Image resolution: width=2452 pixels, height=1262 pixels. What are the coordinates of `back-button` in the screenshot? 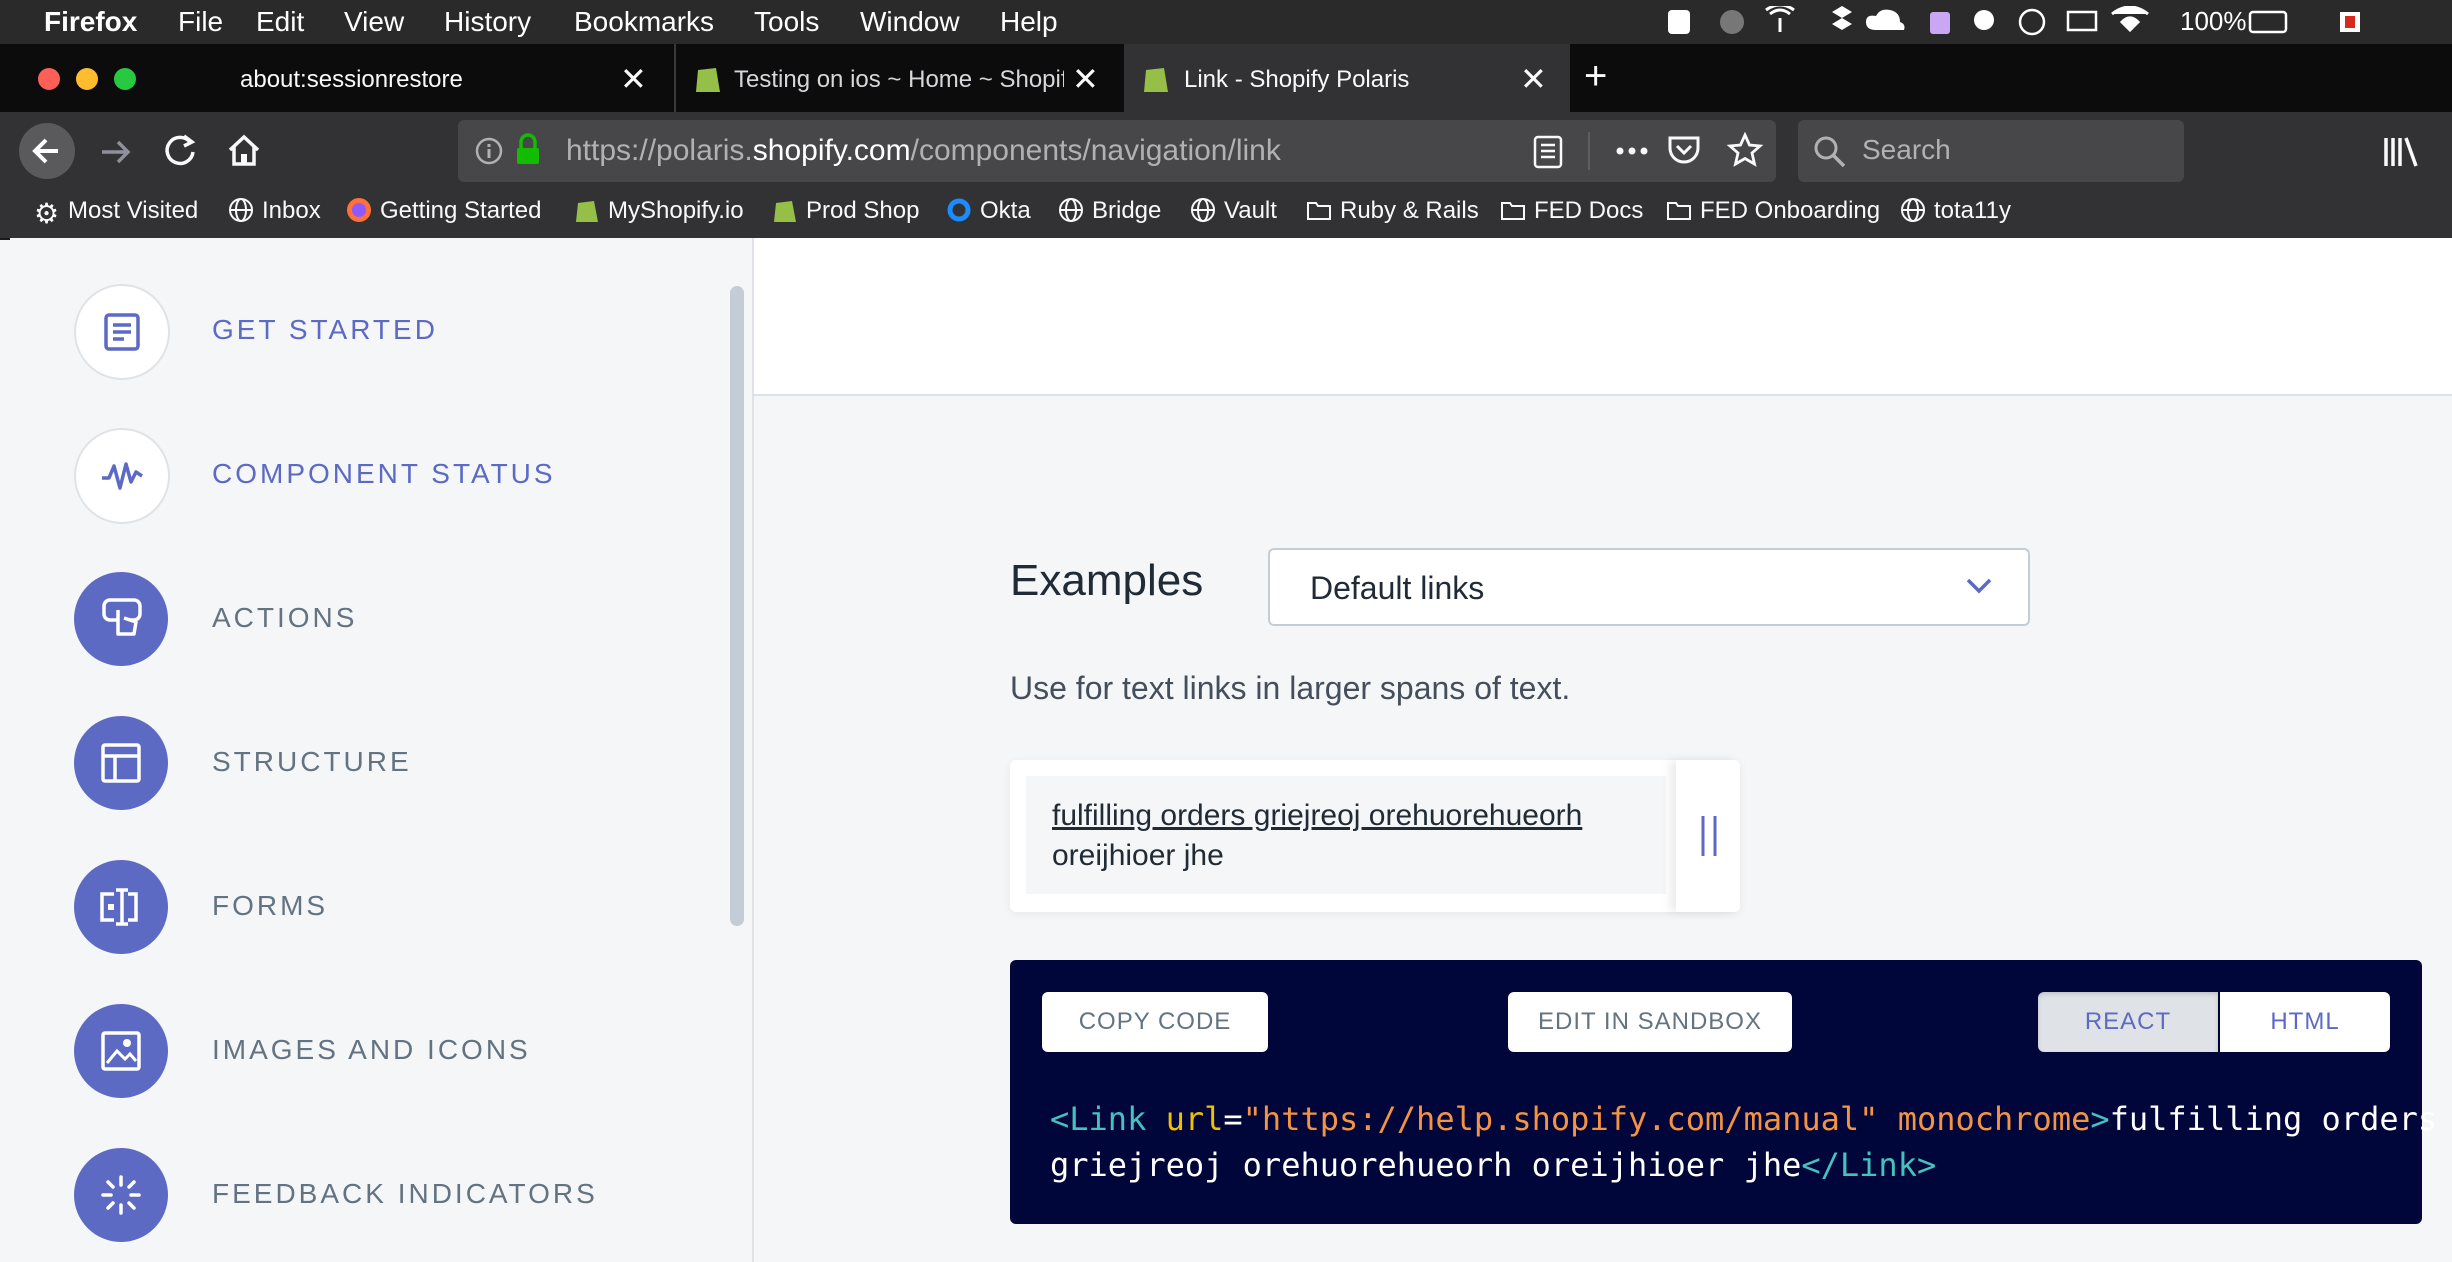 It's located at (47, 151).